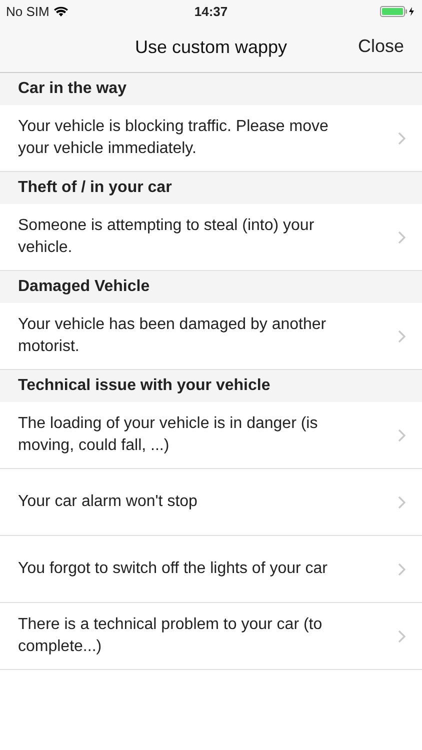 The width and height of the screenshot is (422, 750). I want to click on section-header: Theft of / in your car, so click(211, 188).